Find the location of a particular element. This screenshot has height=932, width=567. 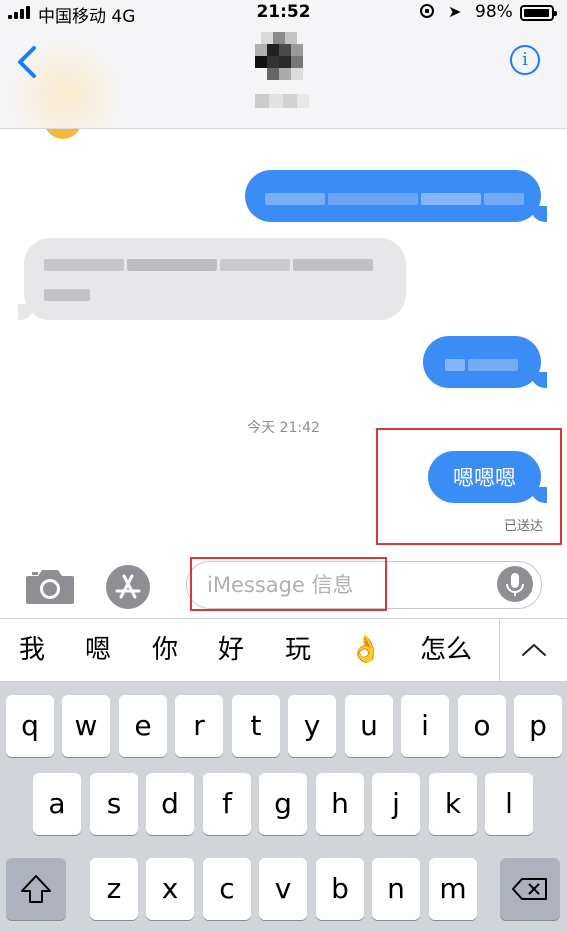

suggestion-item: 好 is located at coordinates (231, 650).